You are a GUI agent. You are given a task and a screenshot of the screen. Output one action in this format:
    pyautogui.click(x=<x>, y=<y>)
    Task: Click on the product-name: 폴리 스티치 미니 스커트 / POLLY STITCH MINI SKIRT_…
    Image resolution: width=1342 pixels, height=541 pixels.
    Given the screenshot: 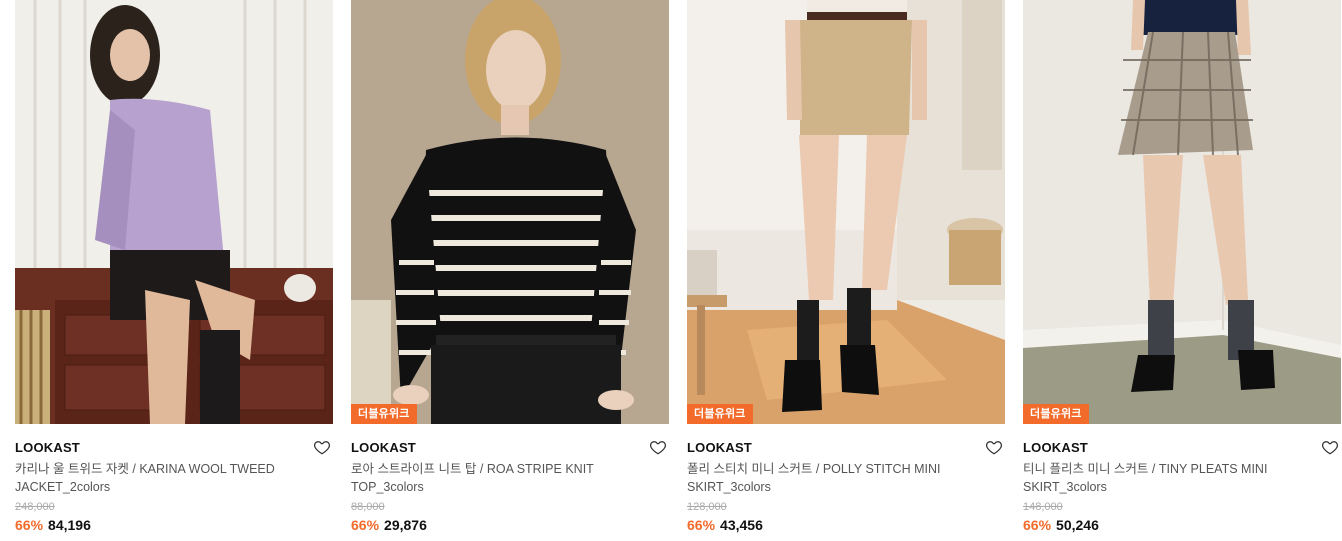 What is the action you would take?
    pyautogui.click(x=832, y=478)
    